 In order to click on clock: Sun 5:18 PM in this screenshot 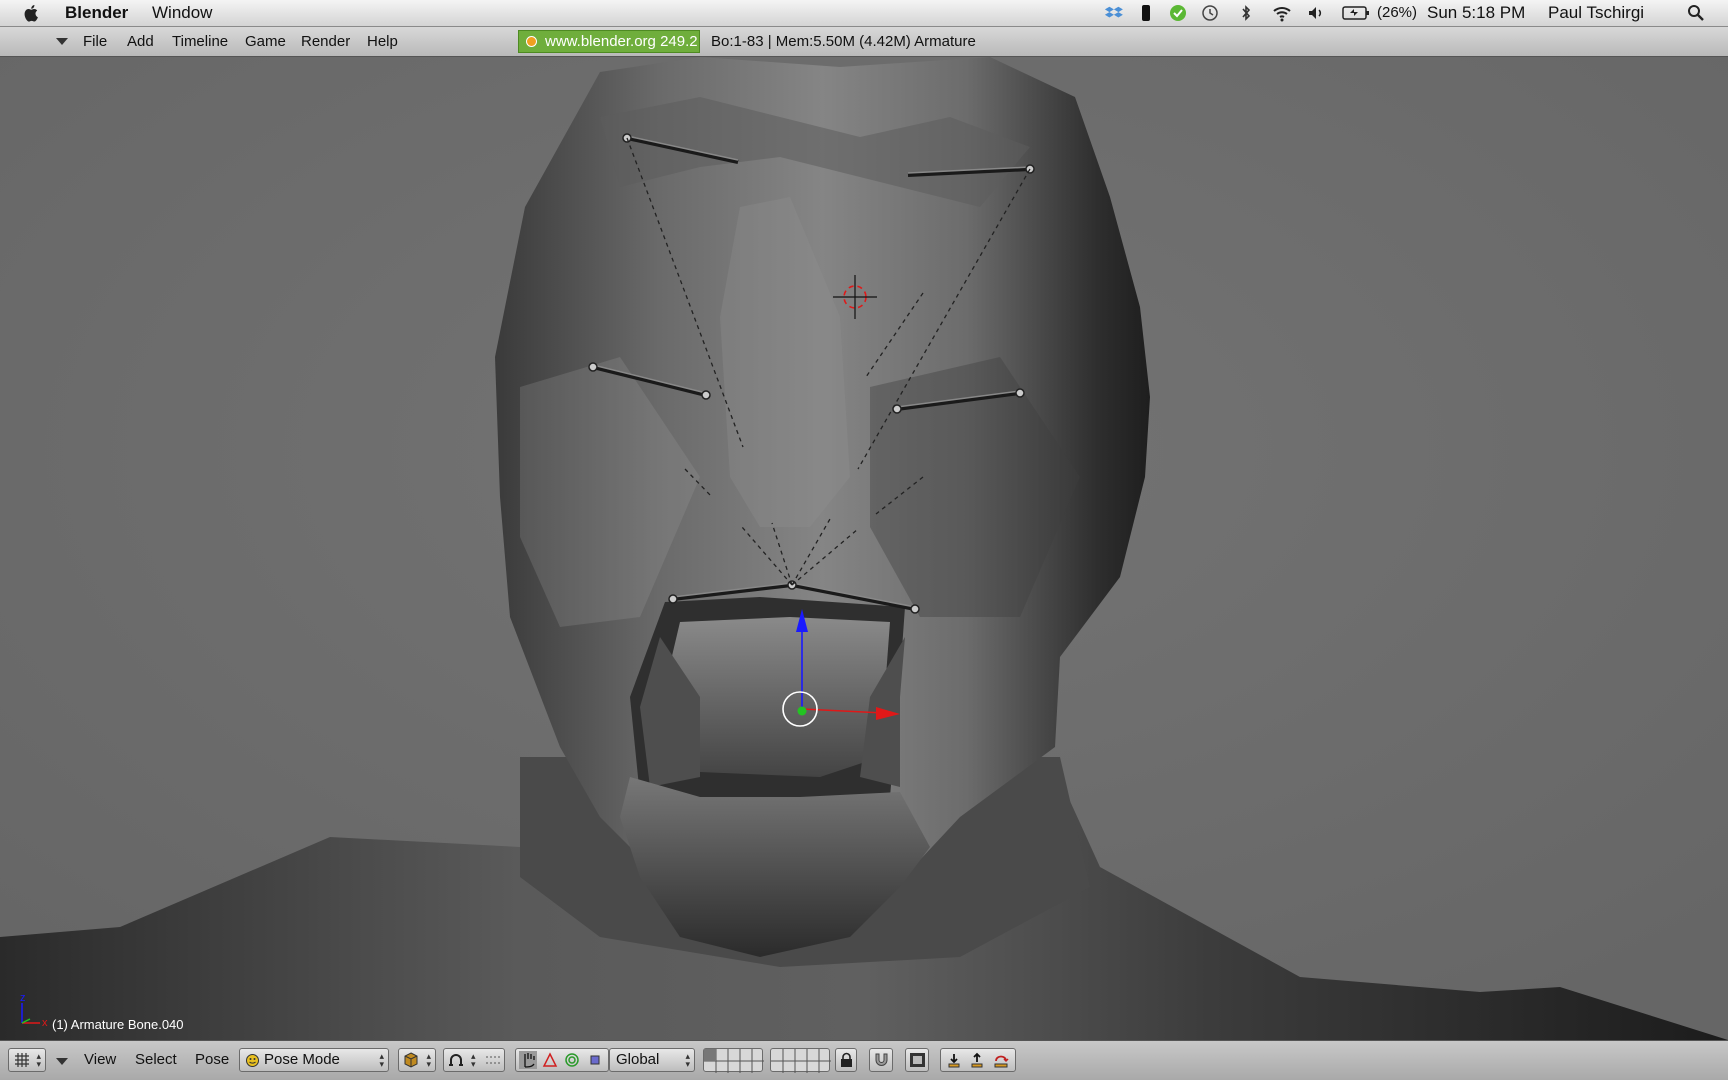, I will do `click(1476, 13)`.